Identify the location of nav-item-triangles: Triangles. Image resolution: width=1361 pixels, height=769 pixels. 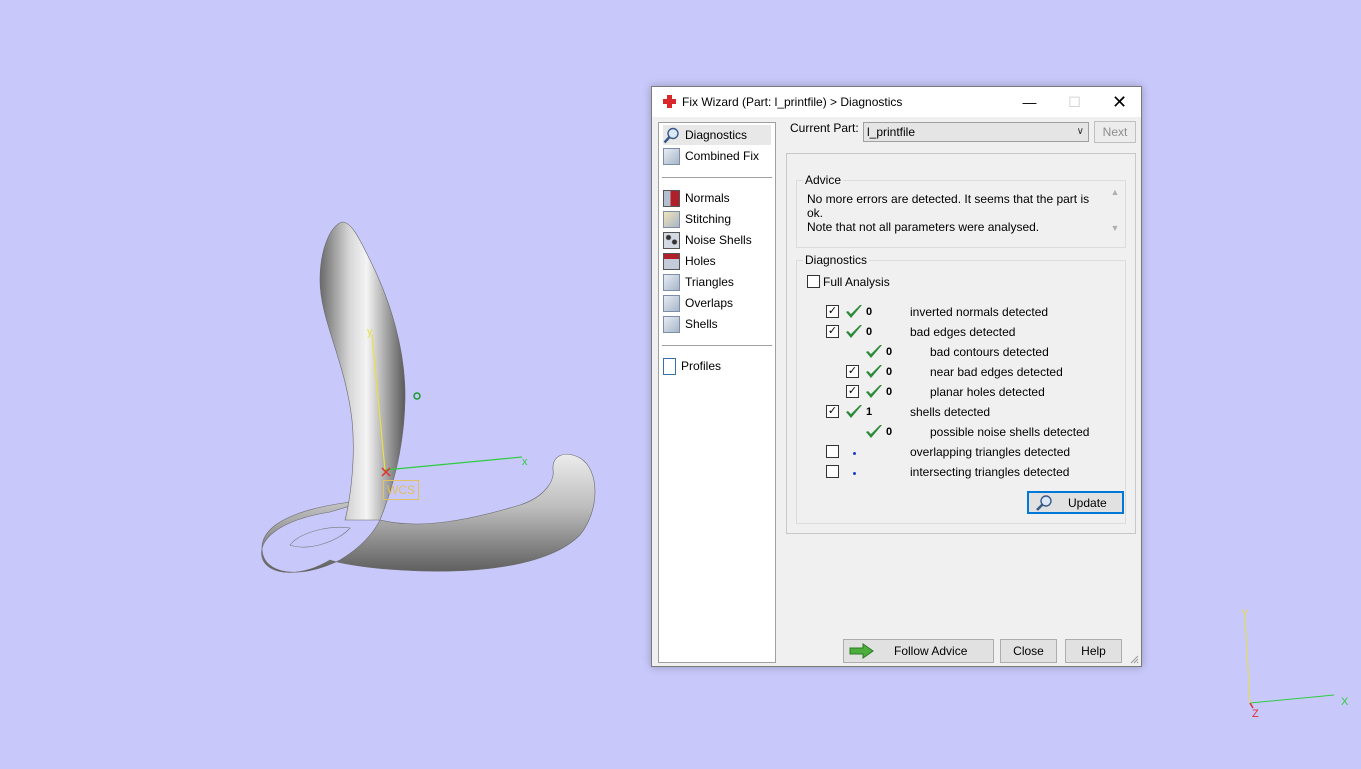
(717, 282).